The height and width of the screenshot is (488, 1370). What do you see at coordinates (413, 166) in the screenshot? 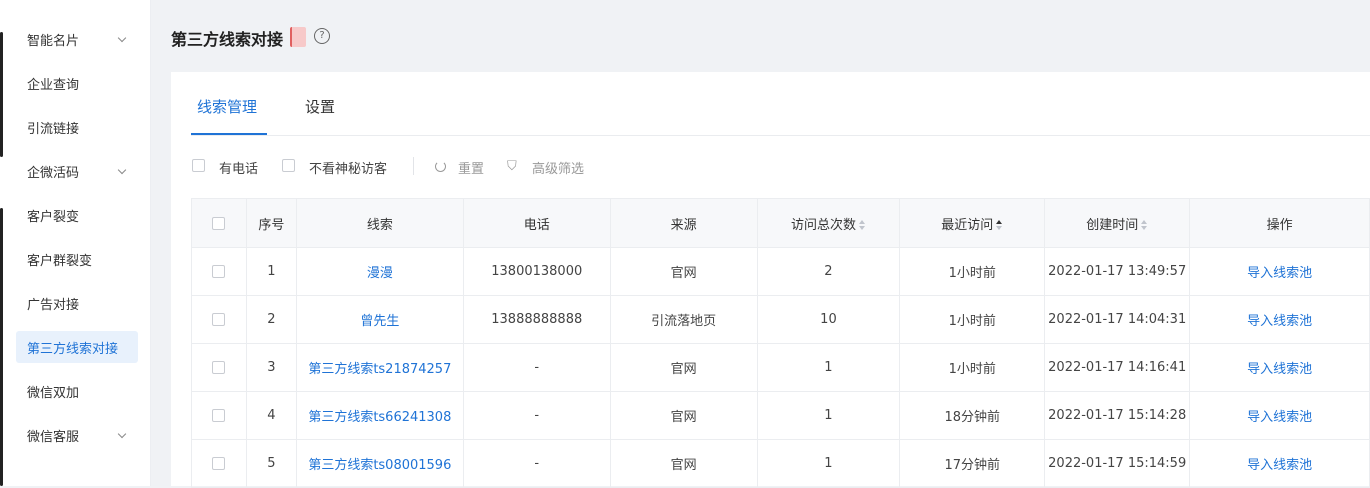
I see `filter-divider` at bounding box center [413, 166].